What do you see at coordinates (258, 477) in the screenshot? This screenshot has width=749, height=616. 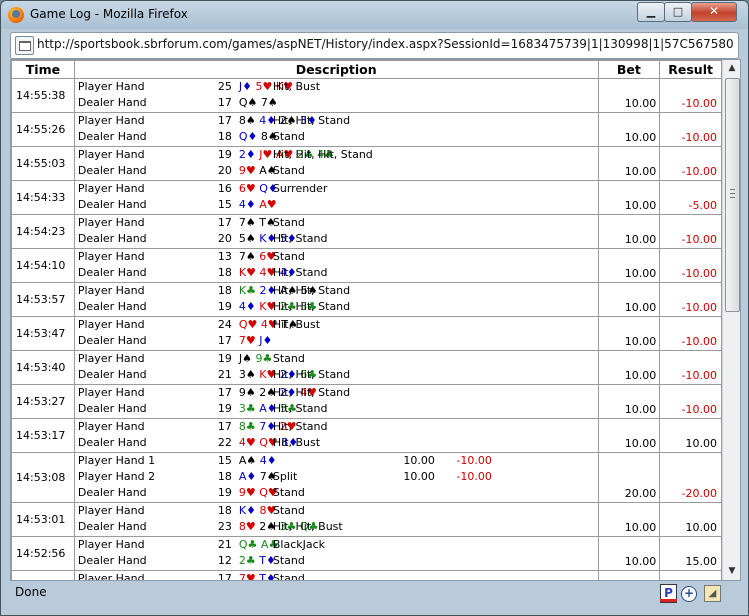 I see `hand-cards: A♦ 7♠` at bounding box center [258, 477].